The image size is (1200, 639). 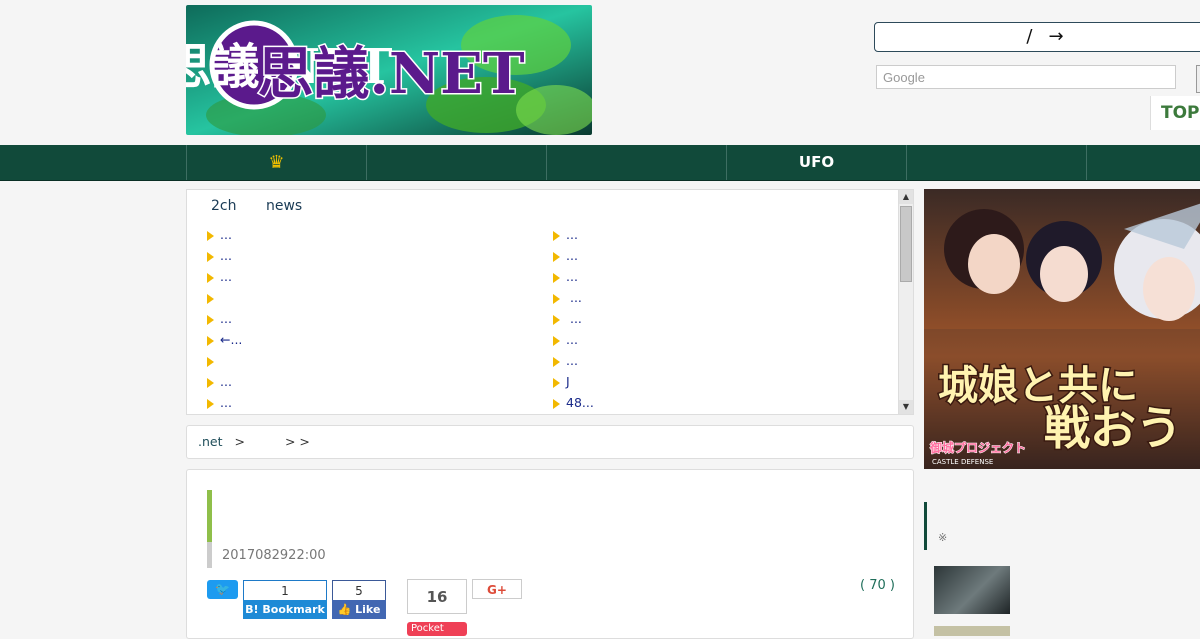 I want to click on twitter-share-button: 🐦, so click(x=222, y=589).